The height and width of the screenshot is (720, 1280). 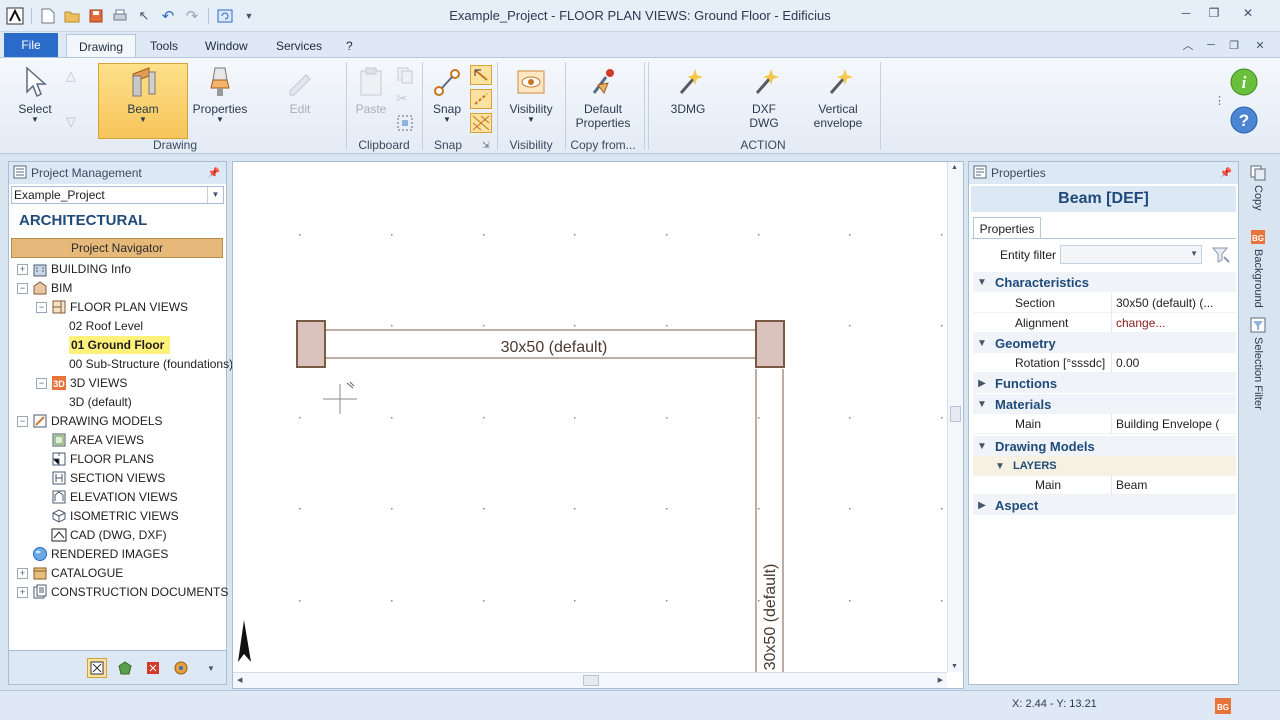 What do you see at coordinates (35, 100) in the screenshot?
I see `select-button: Select ▼` at bounding box center [35, 100].